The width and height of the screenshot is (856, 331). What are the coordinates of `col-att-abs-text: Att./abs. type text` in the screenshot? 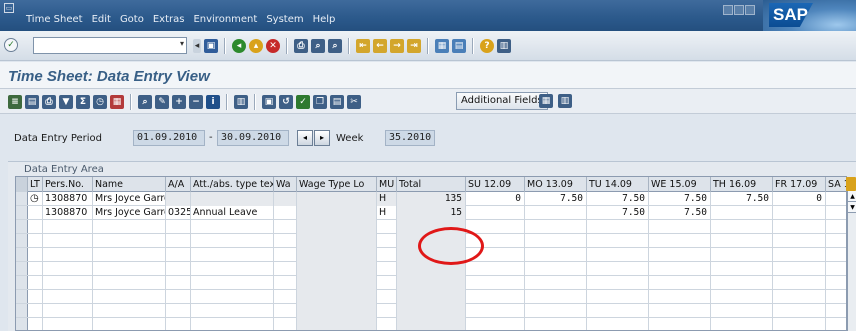 It's located at (232, 184).